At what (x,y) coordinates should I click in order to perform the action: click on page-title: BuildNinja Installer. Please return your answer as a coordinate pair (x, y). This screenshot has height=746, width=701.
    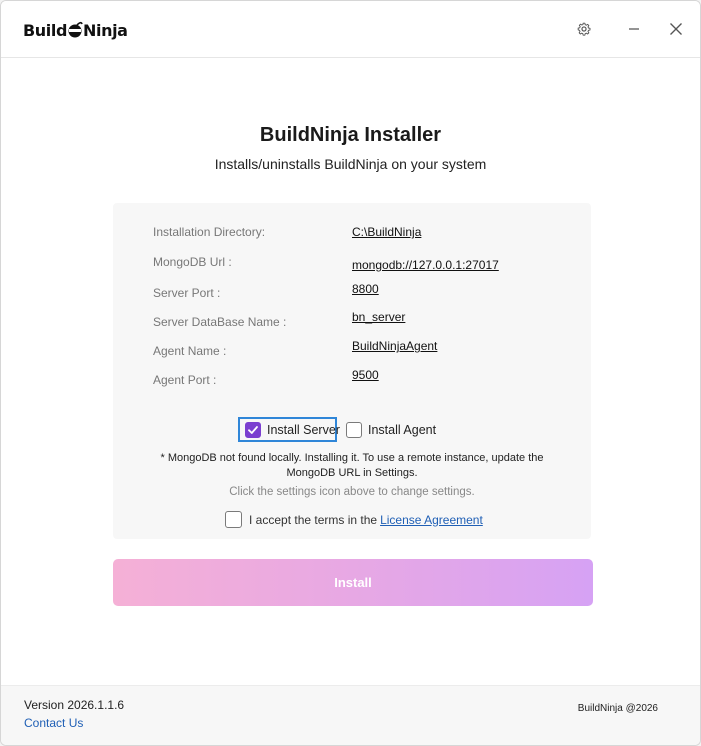
    Looking at the image, I should click on (350, 135).